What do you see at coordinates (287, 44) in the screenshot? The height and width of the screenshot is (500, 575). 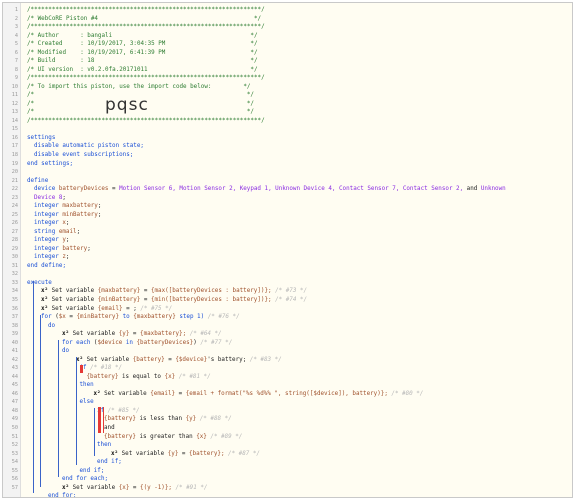 I see `code-line: 5 /* Created : 10/19/2017, 3:04:35 PM */` at bounding box center [287, 44].